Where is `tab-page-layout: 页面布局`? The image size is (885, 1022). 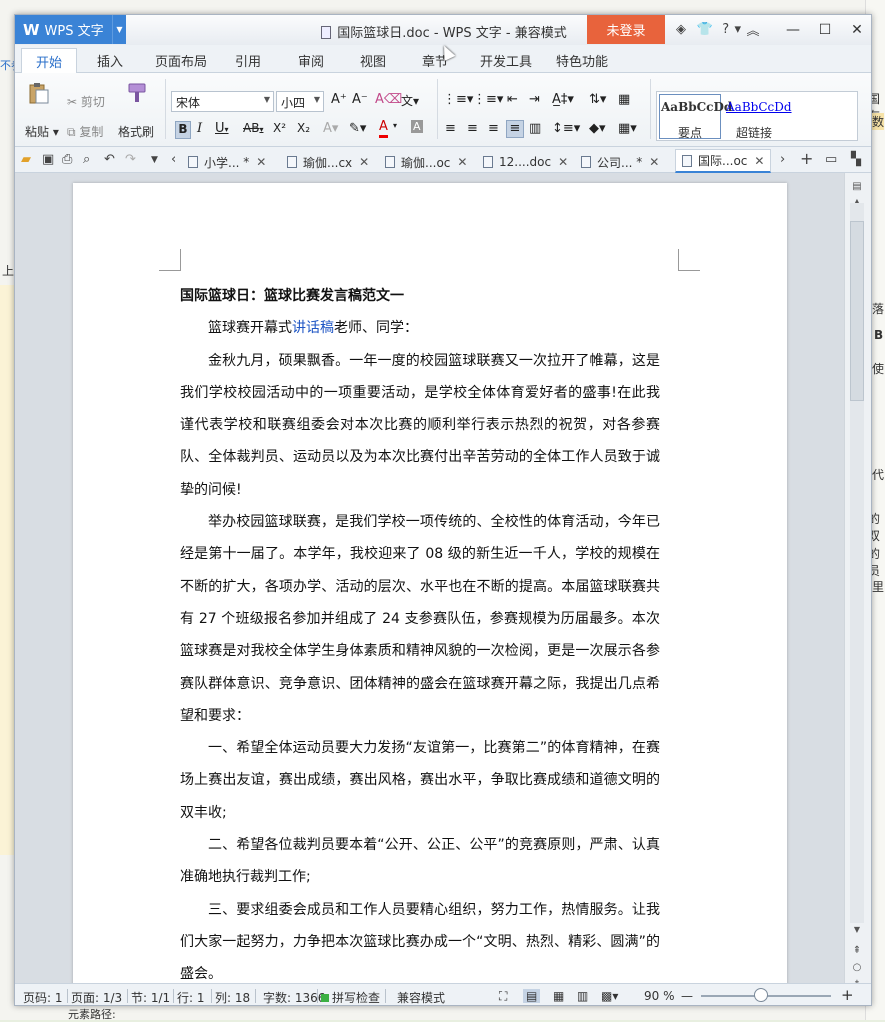
tab-page-layout: 页面布局 is located at coordinates (181, 60).